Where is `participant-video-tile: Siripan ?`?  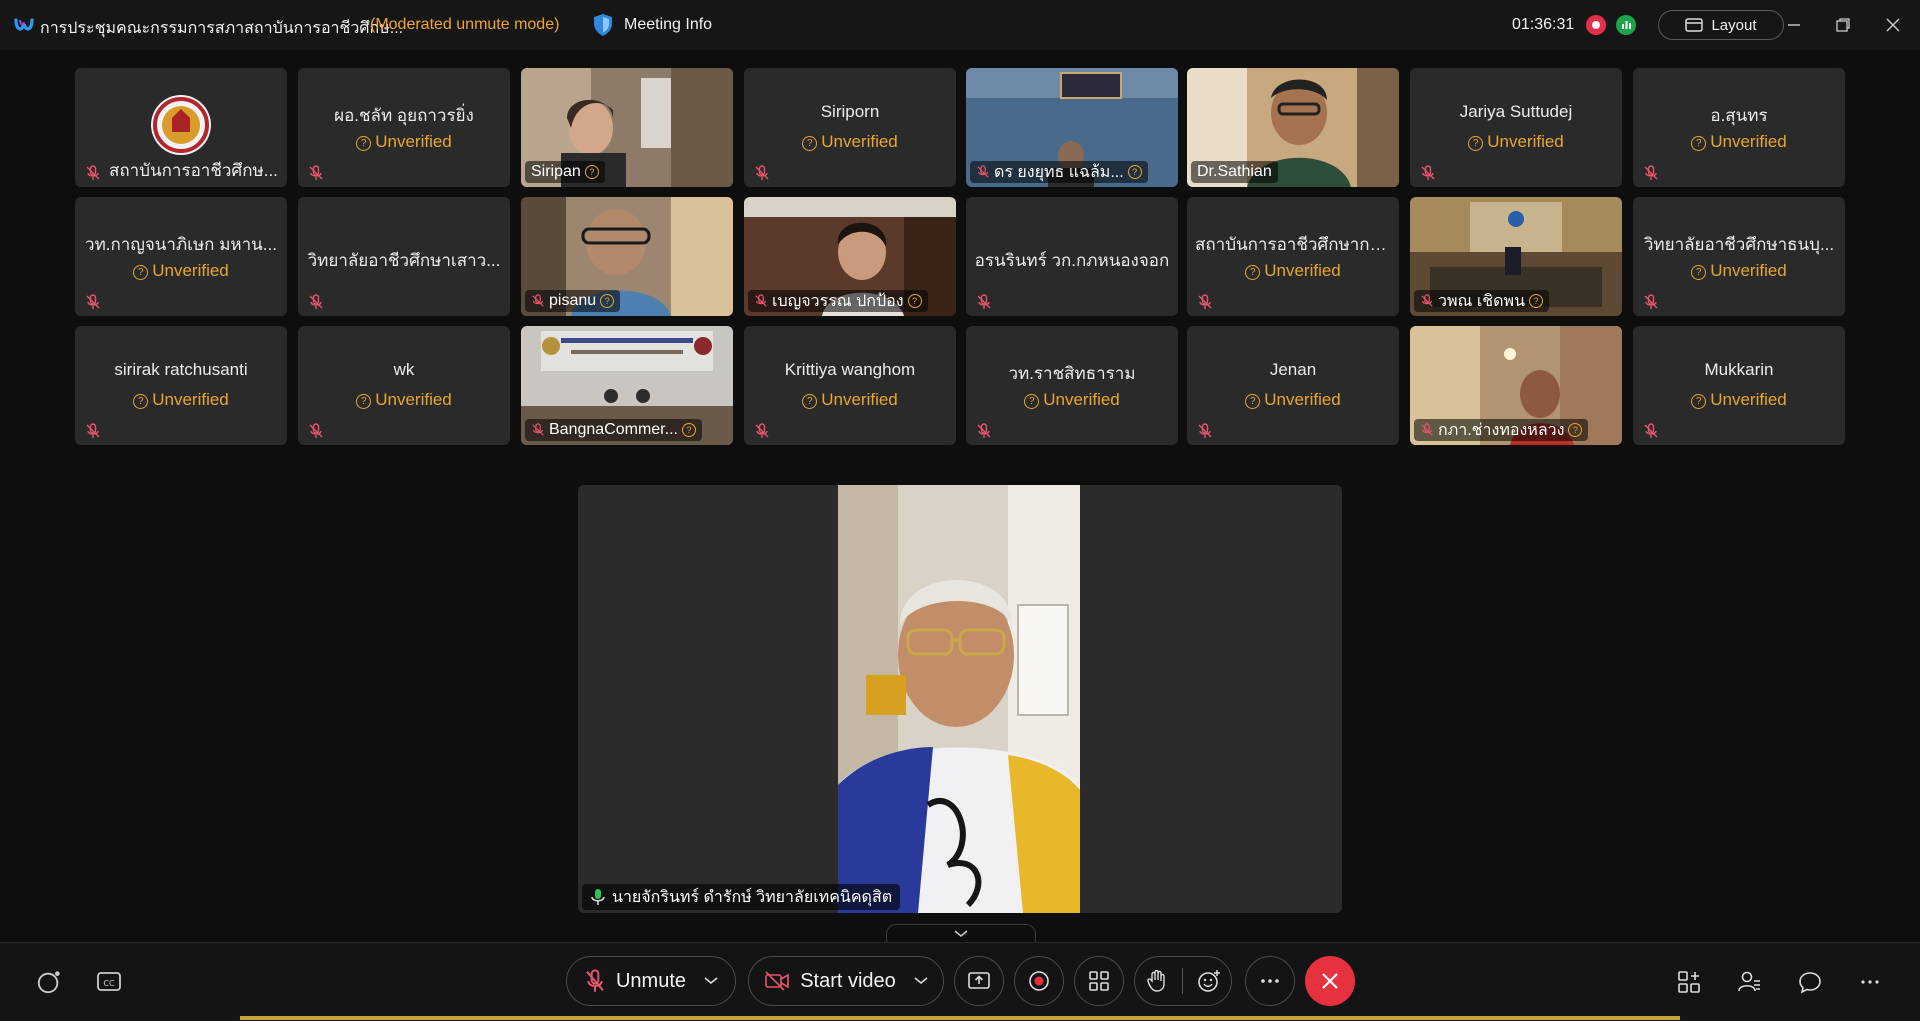
participant-video-tile: Siripan ? is located at coordinates (627, 127).